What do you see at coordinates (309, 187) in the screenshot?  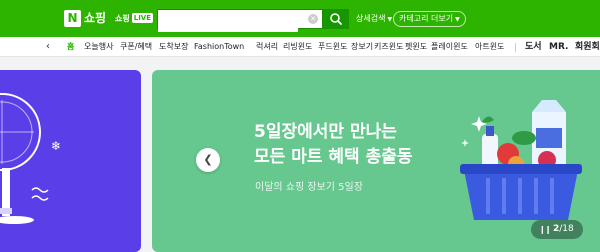 I see `banner-subline: 이달의 쇼핑 장보기 5일장` at bounding box center [309, 187].